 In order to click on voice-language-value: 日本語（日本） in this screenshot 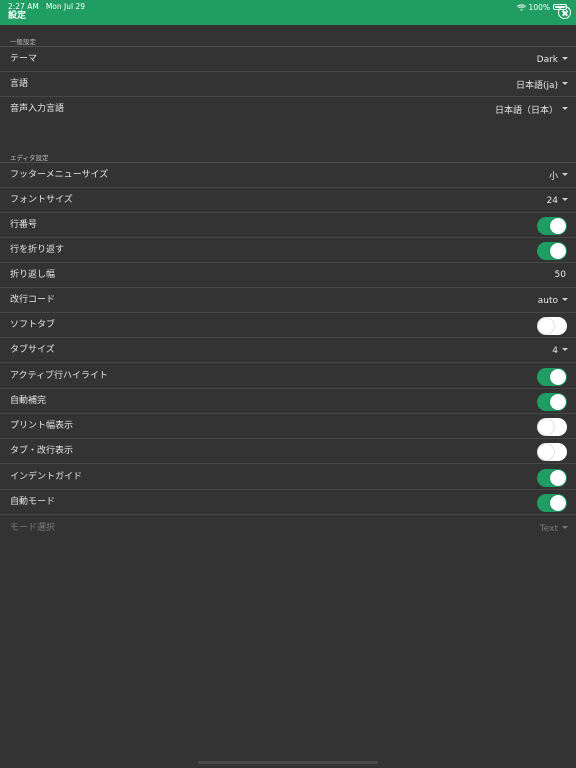, I will do `click(526, 111)`.